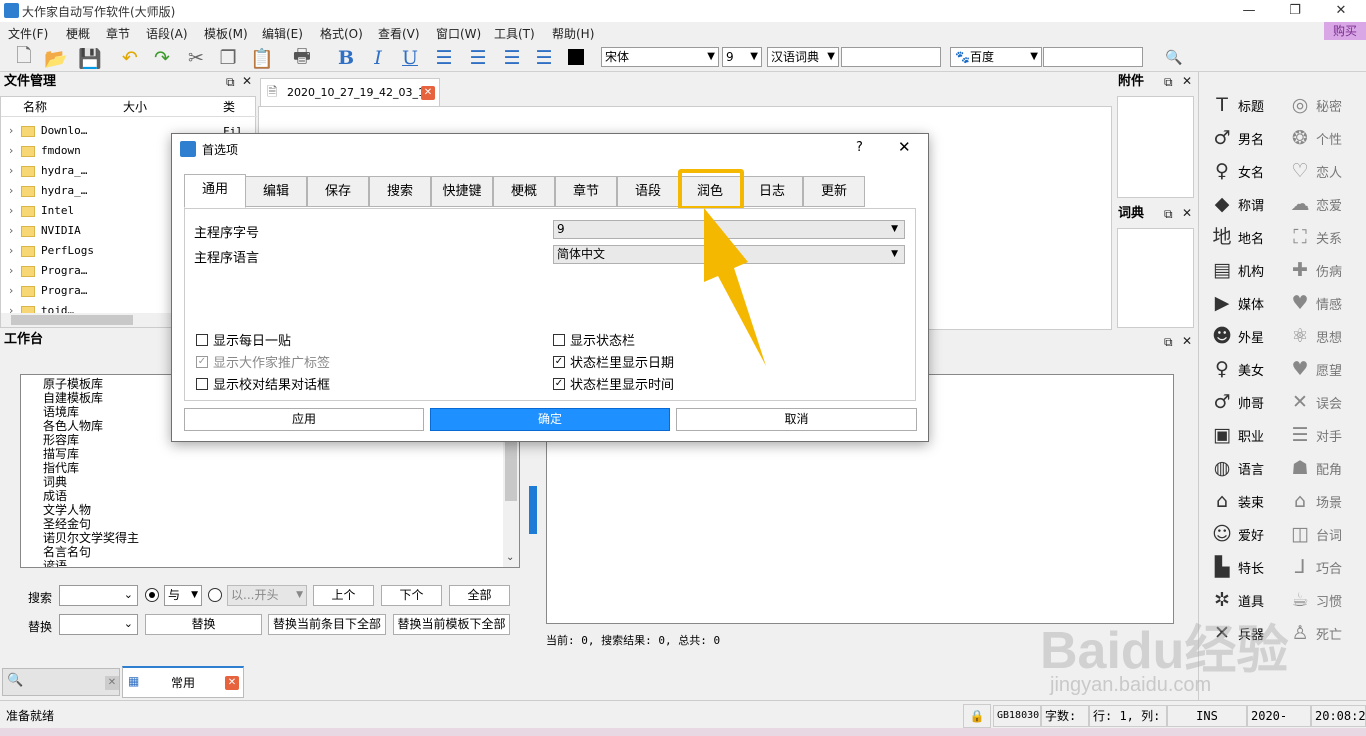 This screenshot has width=1366, height=736. I want to click on dict-list, so click(1155, 278).